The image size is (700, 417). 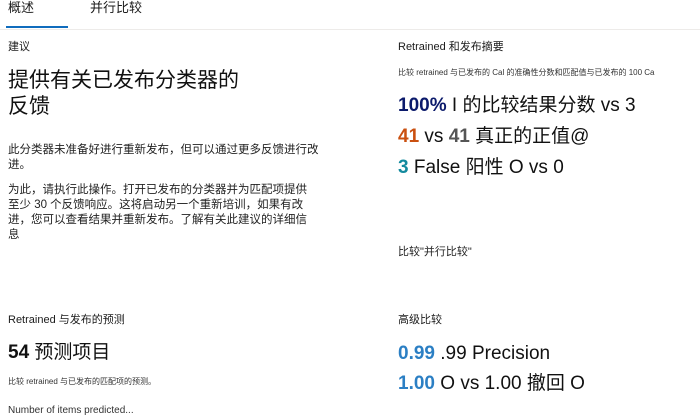 I want to click on recall-text: O vs 1.00 撤回 O, so click(x=509, y=383).